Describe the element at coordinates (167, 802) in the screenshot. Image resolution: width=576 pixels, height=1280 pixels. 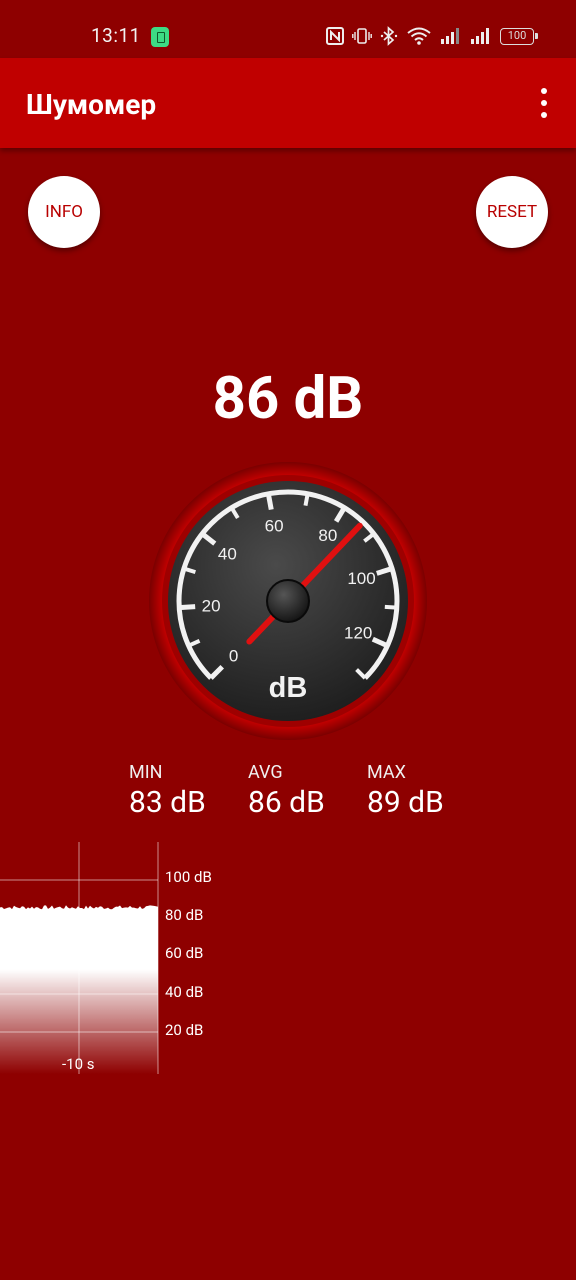
I see `stat-min-value: 83 dB` at that location.